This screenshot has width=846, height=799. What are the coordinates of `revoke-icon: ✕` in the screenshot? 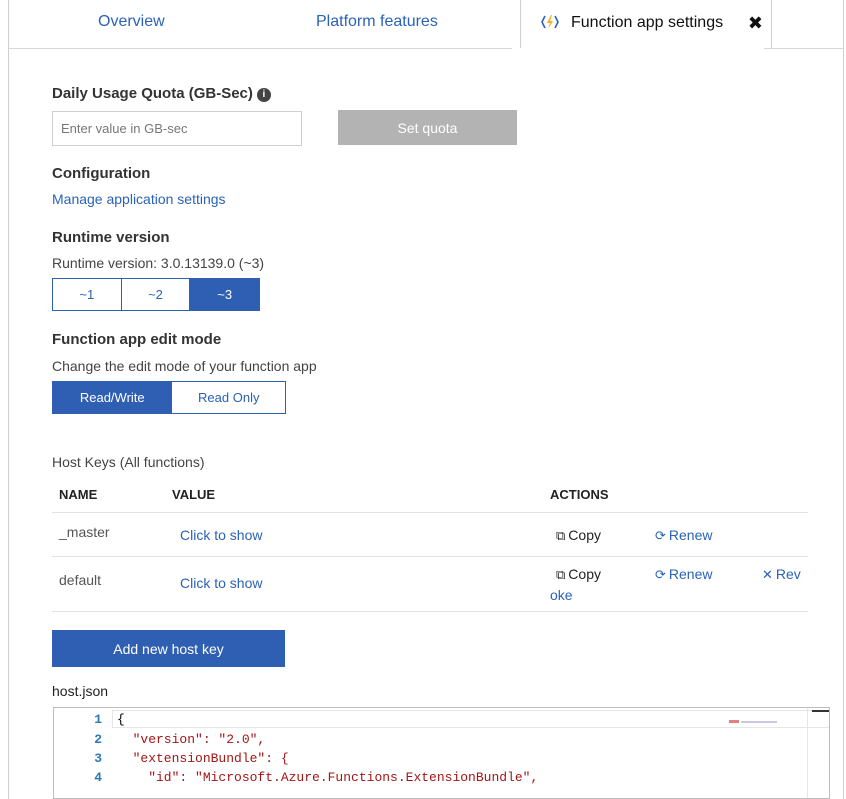 It's located at (767, 574).